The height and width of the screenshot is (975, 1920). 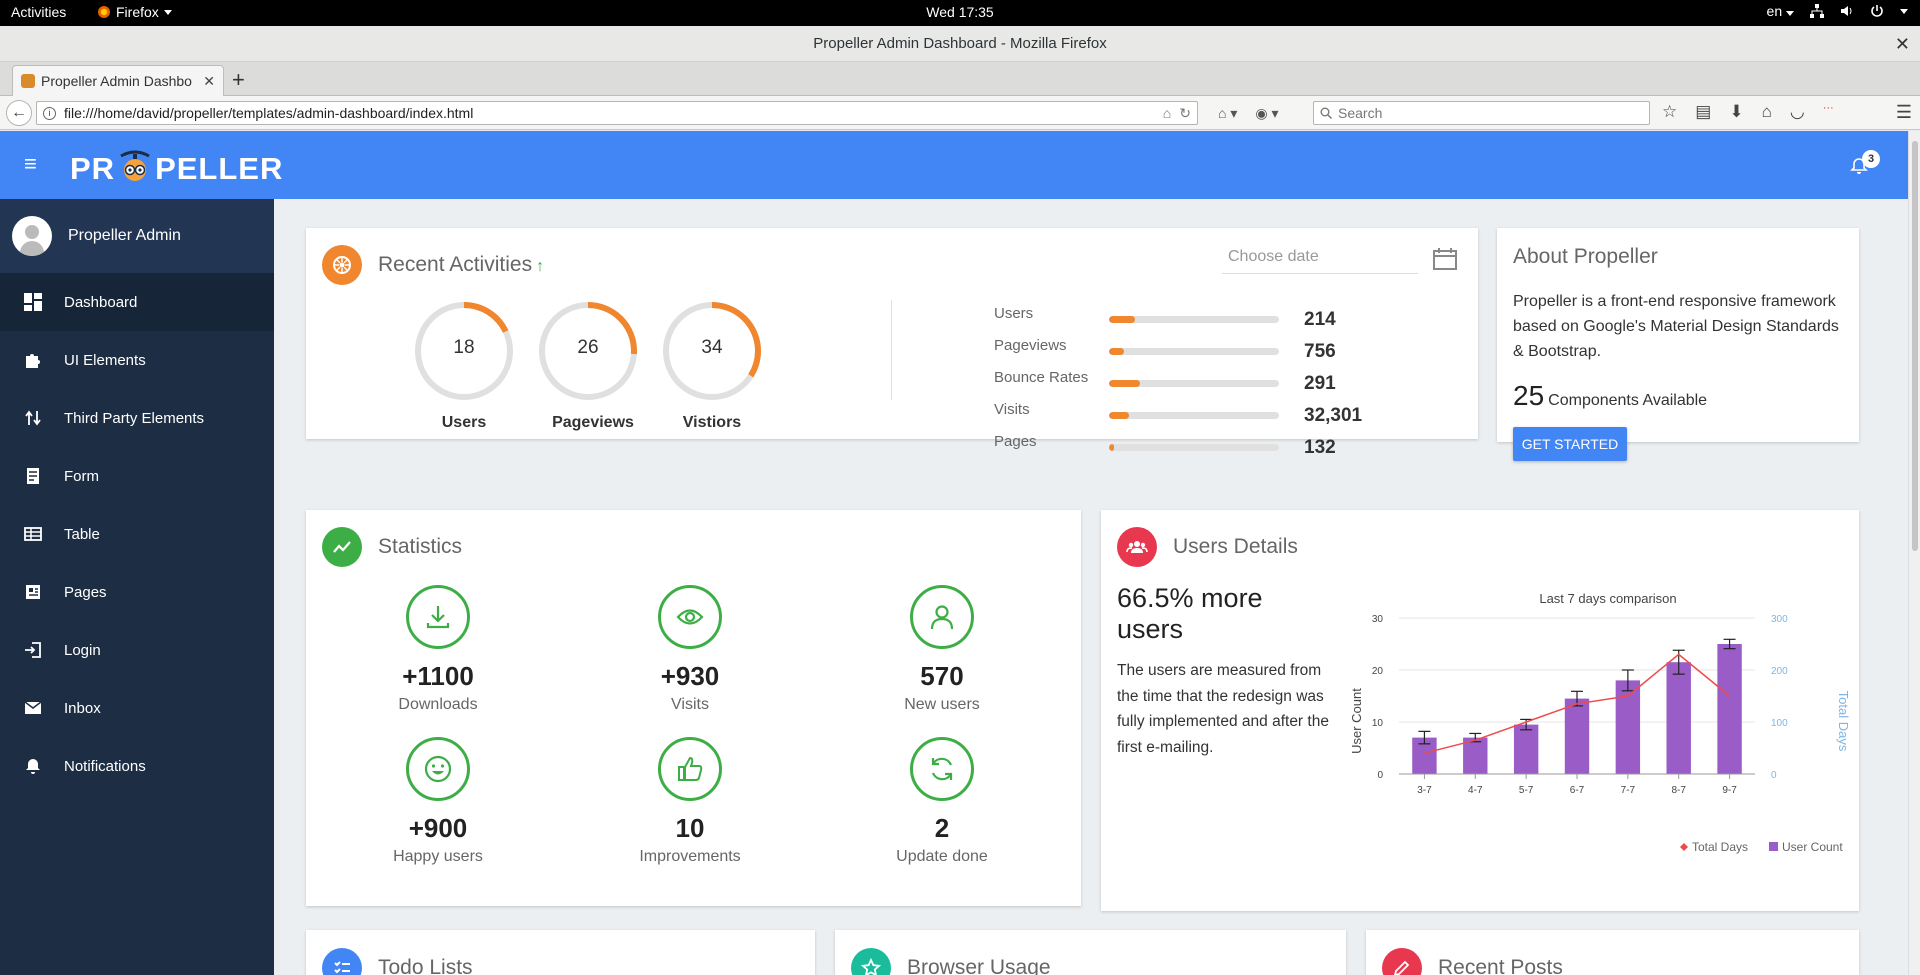 I want to click on sidebar-item-ui-elements: UI Elements, so click(x=137, y=360).